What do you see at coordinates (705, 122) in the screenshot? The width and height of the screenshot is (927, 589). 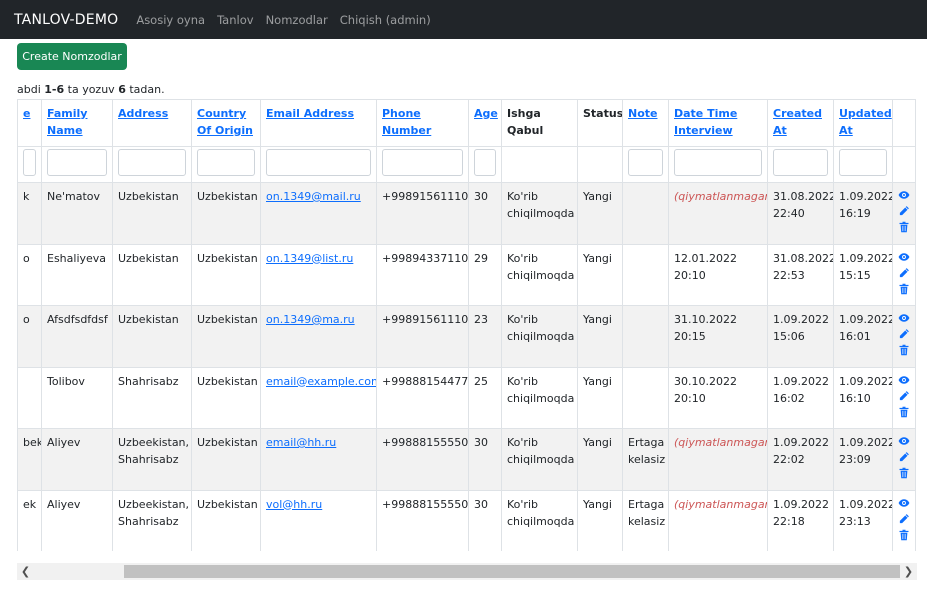 I see `sort-date-time-interview: Date Time Interview` at bounding box center [705, 122].